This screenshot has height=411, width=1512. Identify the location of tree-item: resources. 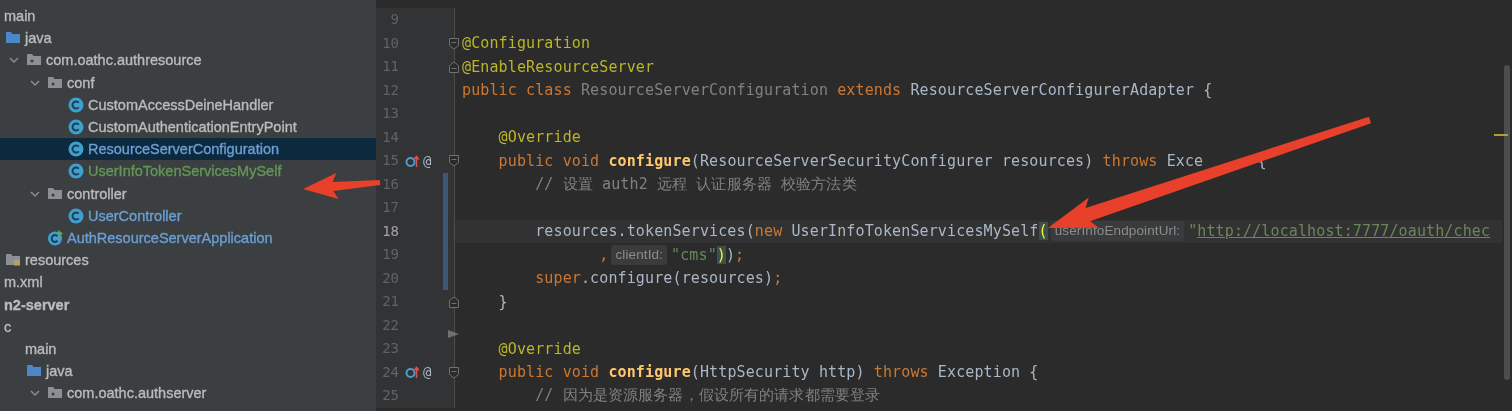
(188, 260).